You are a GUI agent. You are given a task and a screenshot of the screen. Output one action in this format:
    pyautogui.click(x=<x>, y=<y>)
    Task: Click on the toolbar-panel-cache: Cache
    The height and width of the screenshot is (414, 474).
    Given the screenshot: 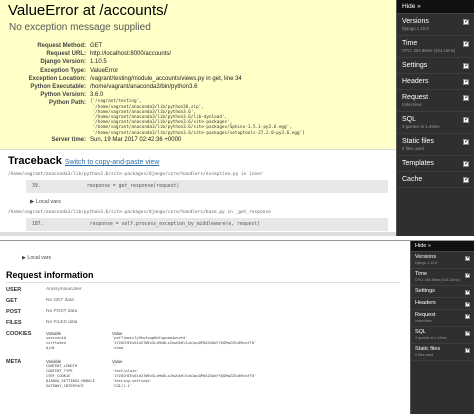 What is the action you would take?
    pyautogui.click(x=435, y=180)
    